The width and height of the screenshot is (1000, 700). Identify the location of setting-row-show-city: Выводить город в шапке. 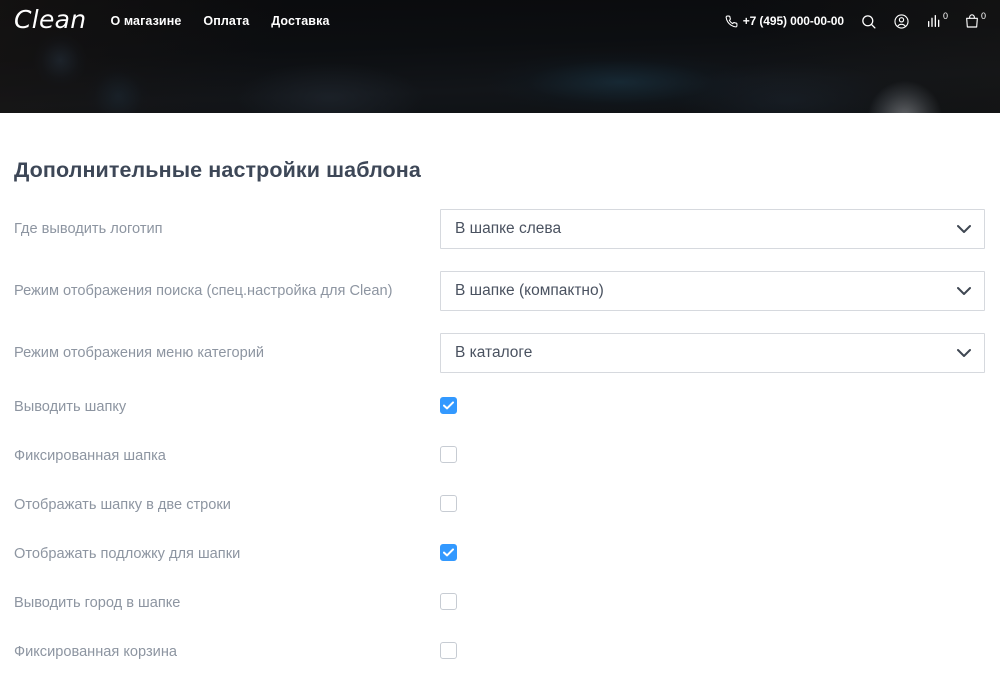
(507, 607).